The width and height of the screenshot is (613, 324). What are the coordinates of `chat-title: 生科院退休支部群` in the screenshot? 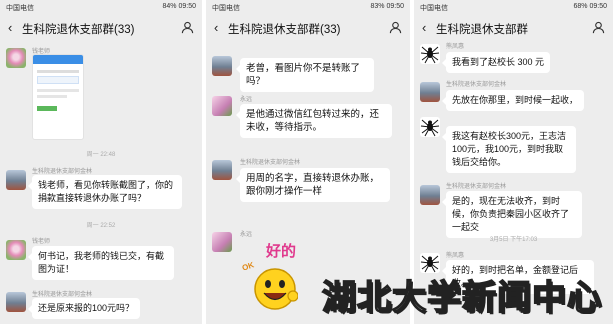 It's located at (482, 30).